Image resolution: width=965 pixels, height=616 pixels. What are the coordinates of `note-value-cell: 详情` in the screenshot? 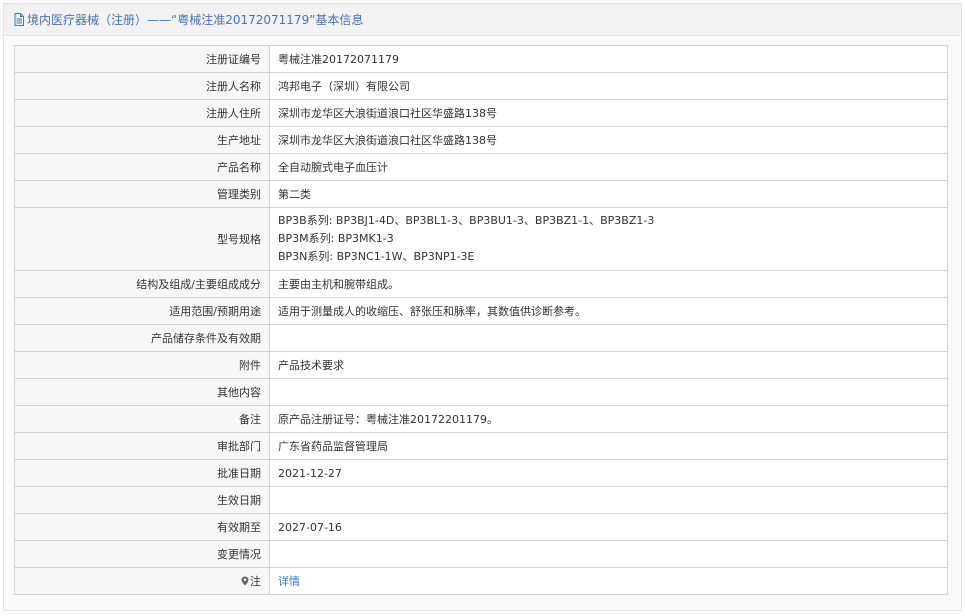 It's located at (608, 581).